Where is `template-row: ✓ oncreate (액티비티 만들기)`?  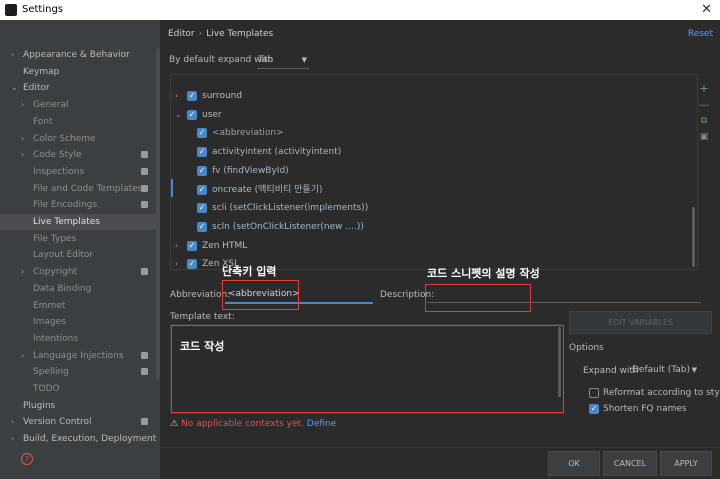 template-row: ✓ oncreate (액티비티 만들기) is located at coordinates (434, 190).